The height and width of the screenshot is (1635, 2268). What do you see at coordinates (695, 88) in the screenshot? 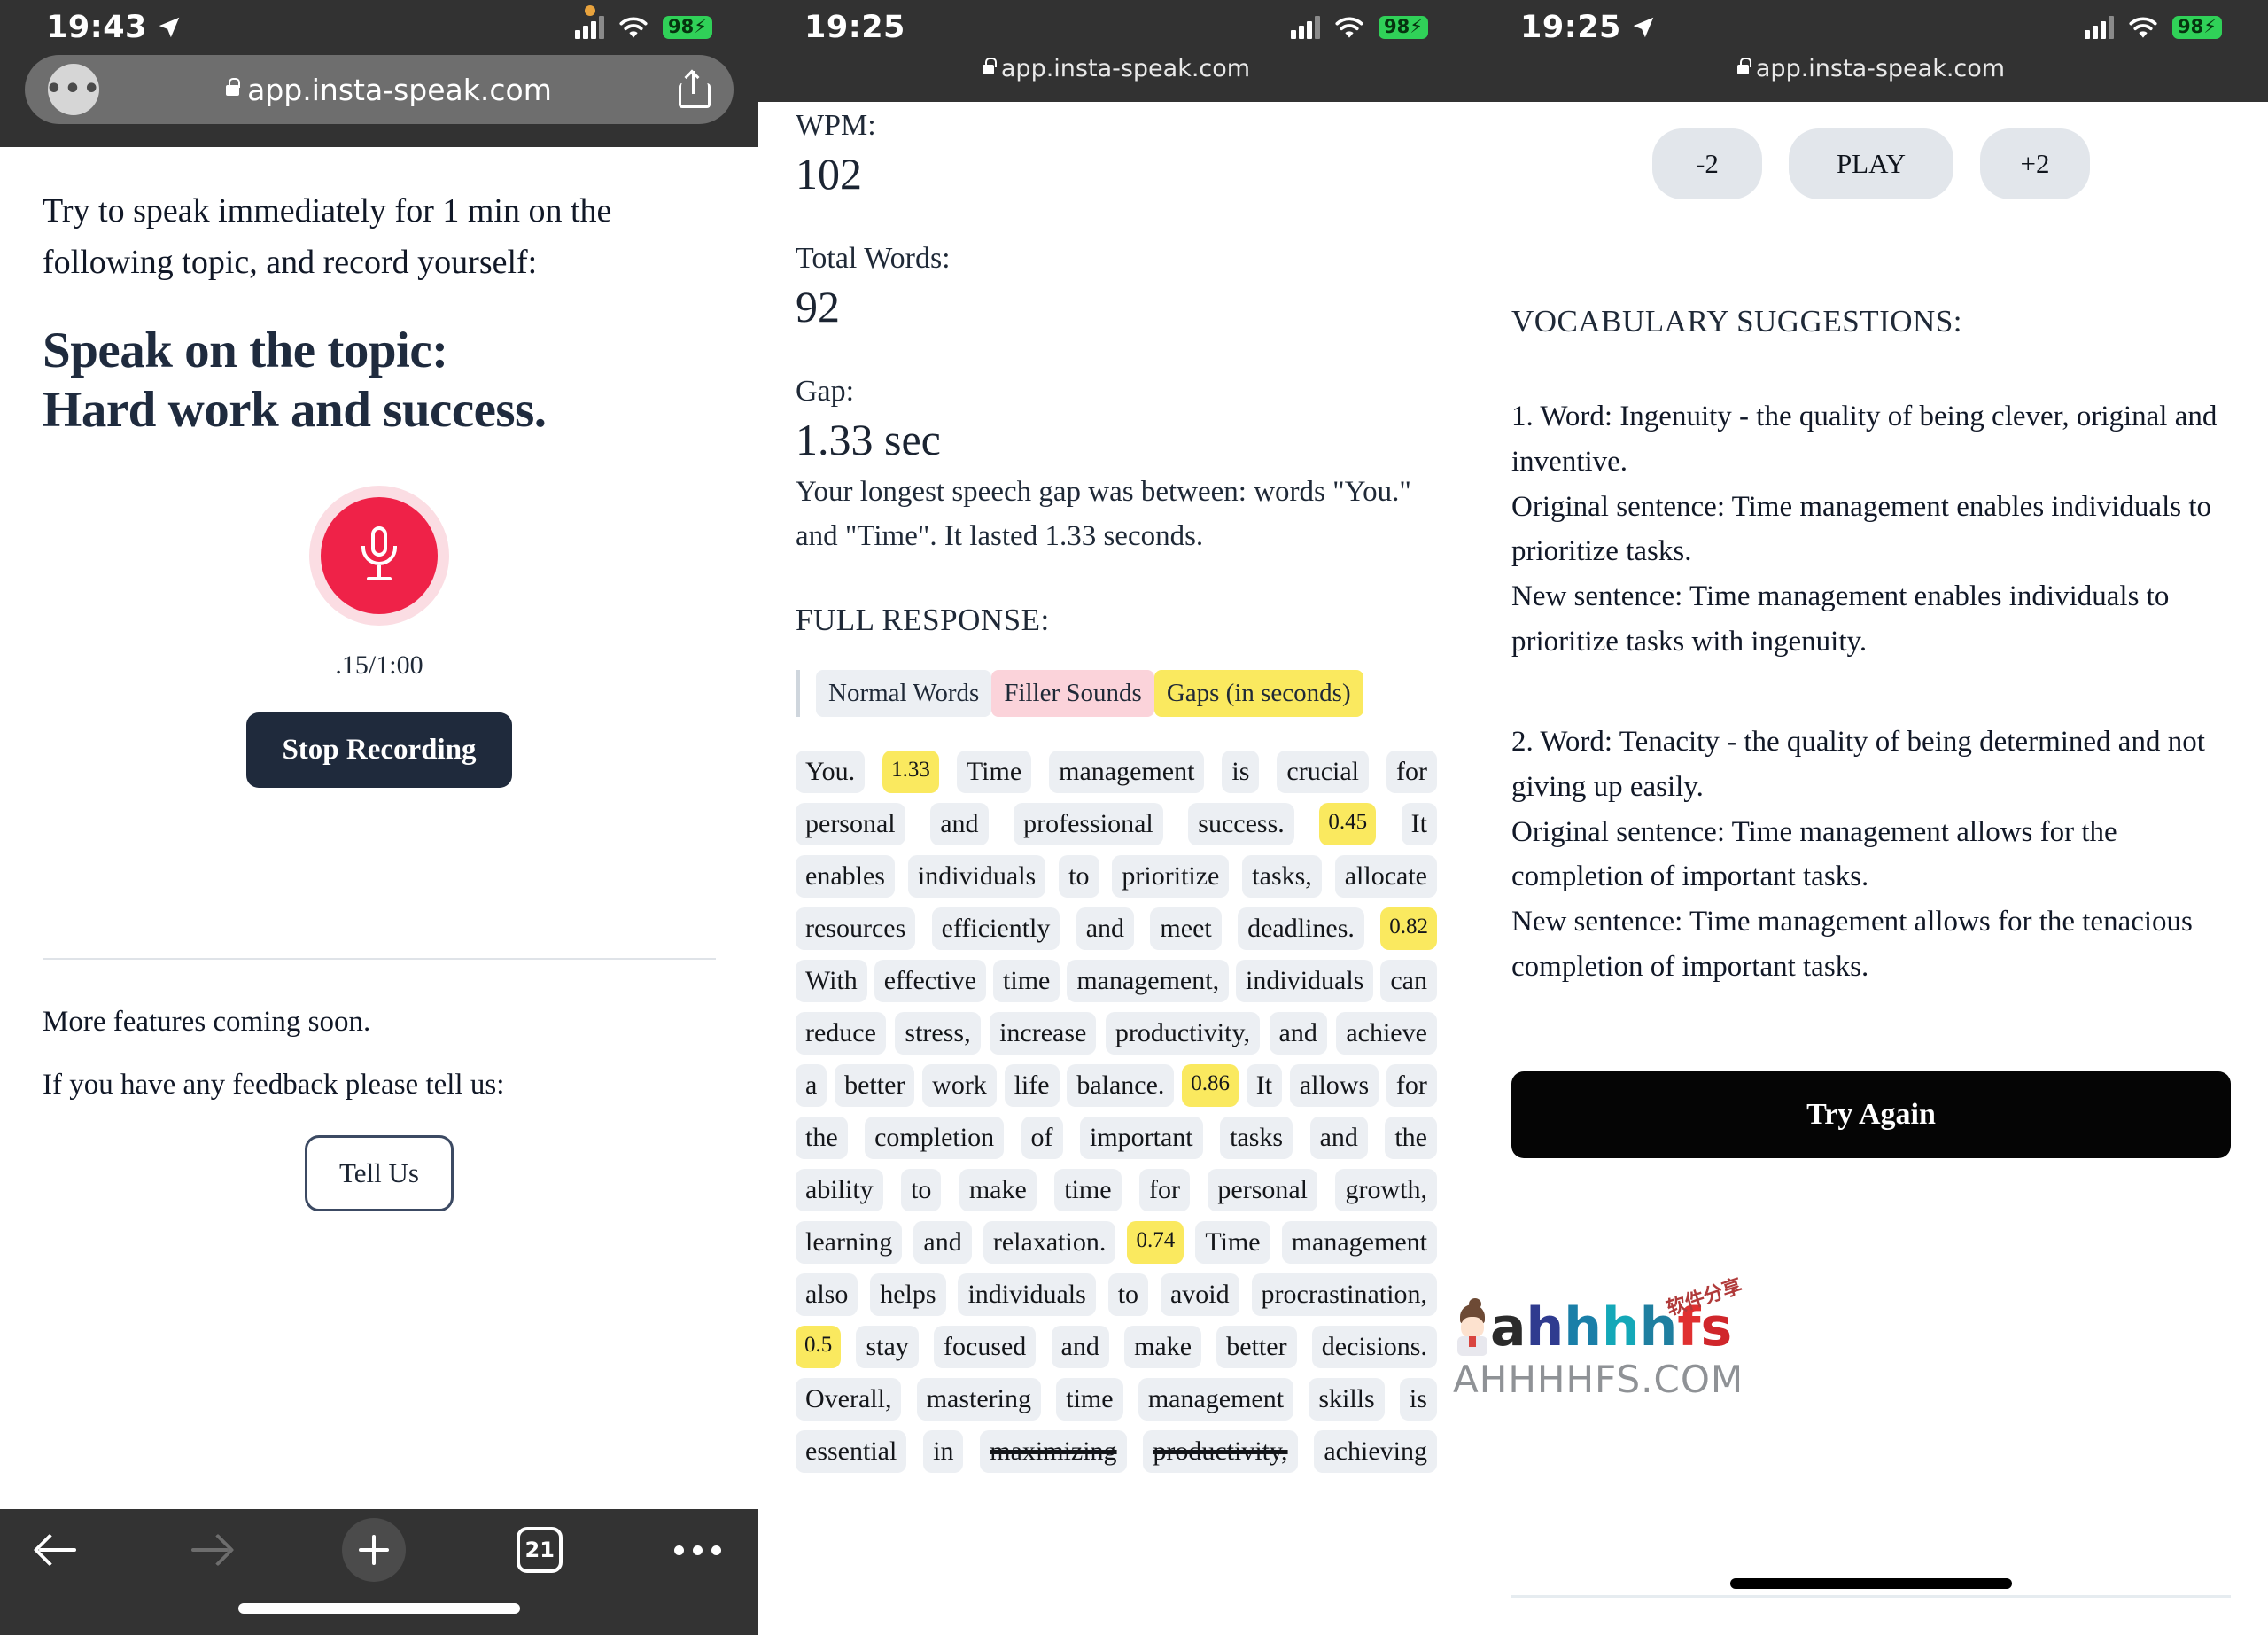
I see `share-icon` at bounding box center [695, 88].